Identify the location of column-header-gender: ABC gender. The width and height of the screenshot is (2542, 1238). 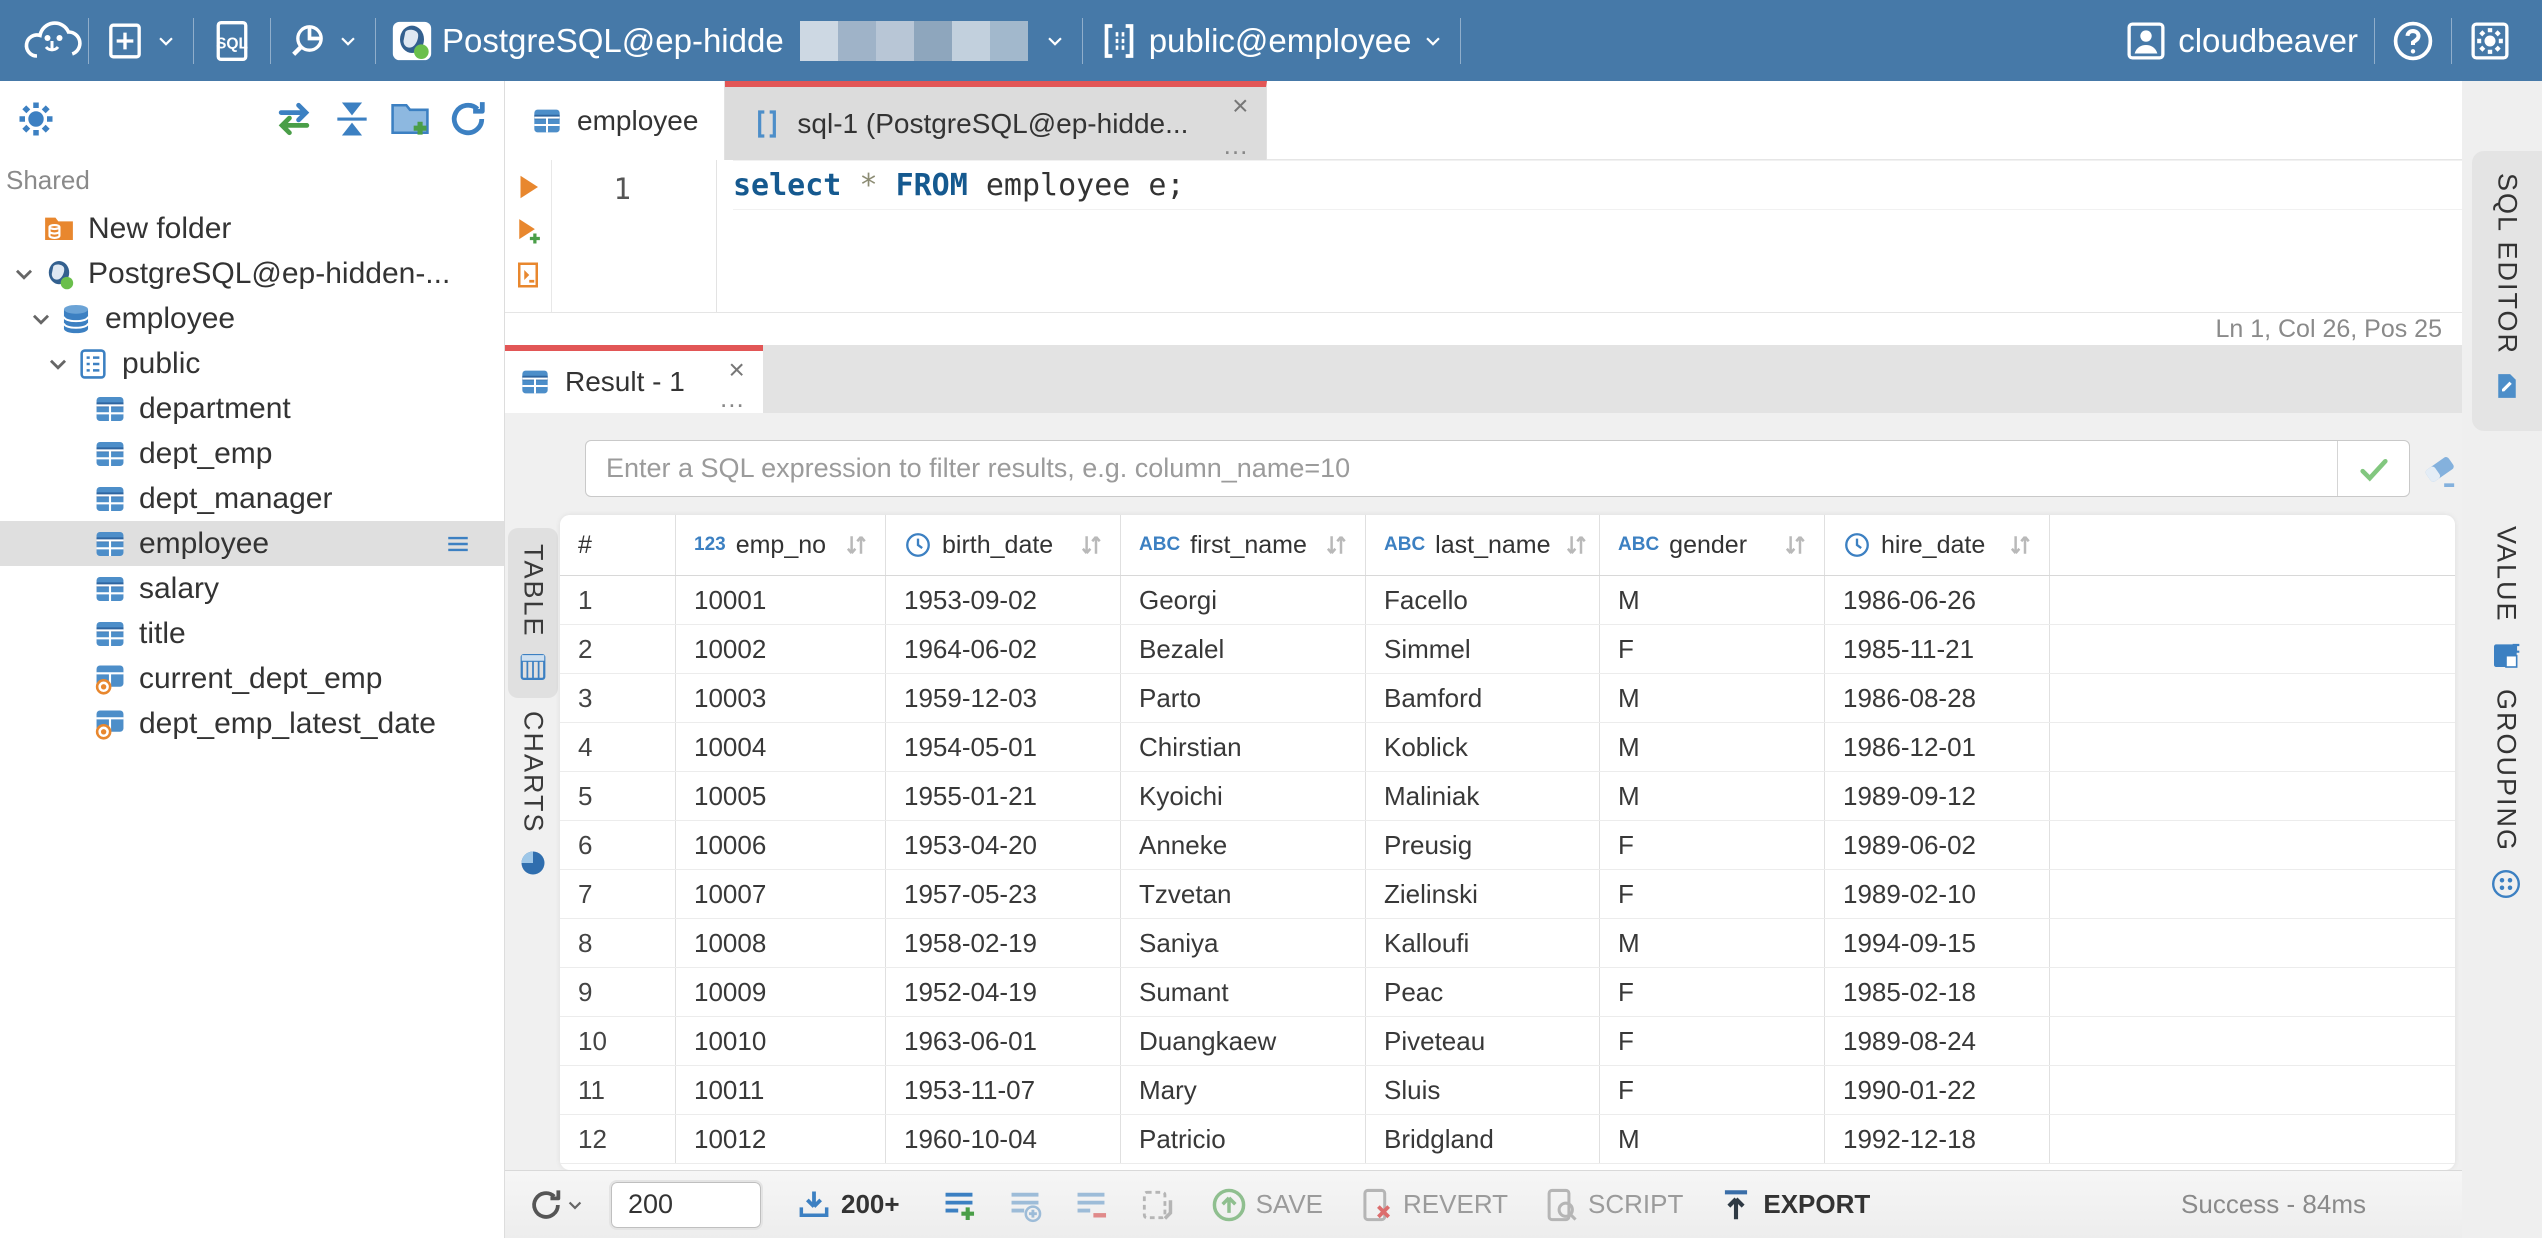
(1712, 545).